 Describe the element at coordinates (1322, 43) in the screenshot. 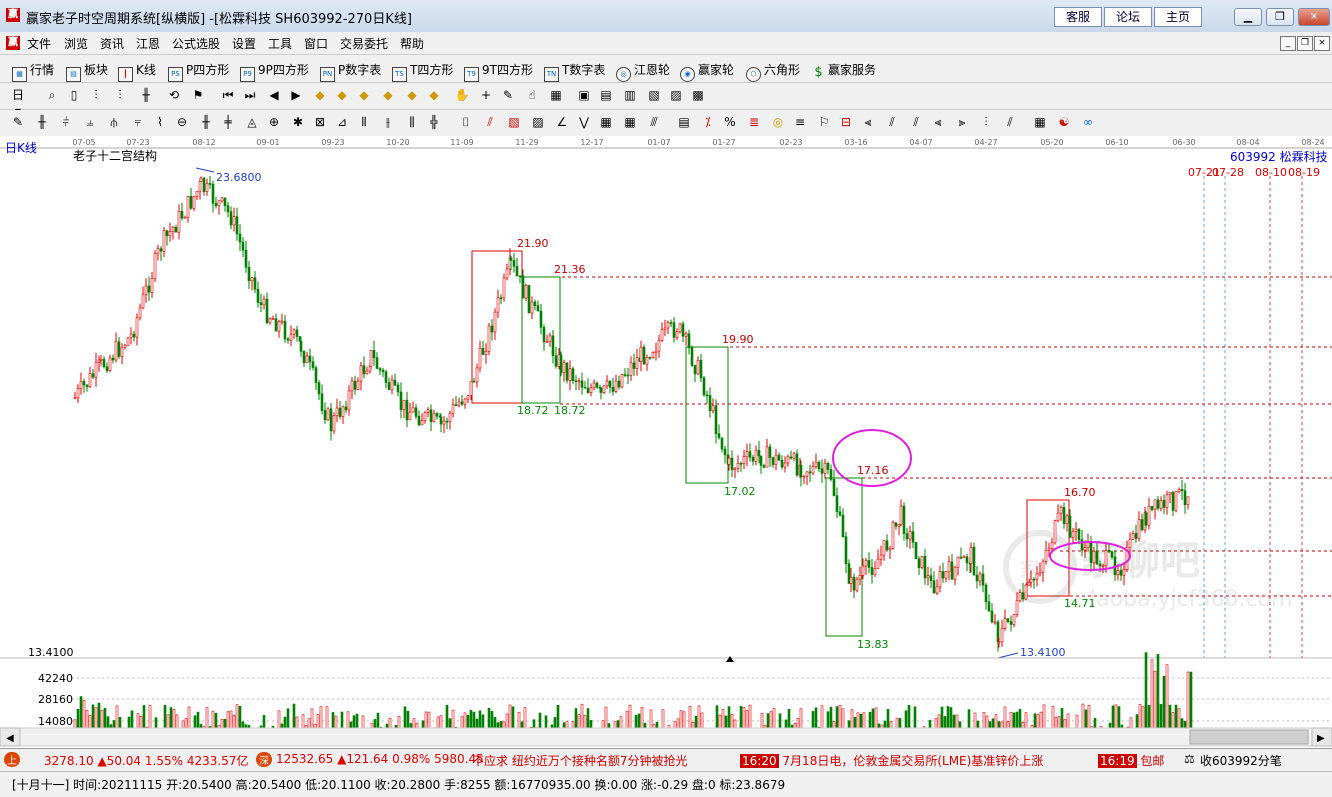

I see `mdi-close-button: ×` at that location.